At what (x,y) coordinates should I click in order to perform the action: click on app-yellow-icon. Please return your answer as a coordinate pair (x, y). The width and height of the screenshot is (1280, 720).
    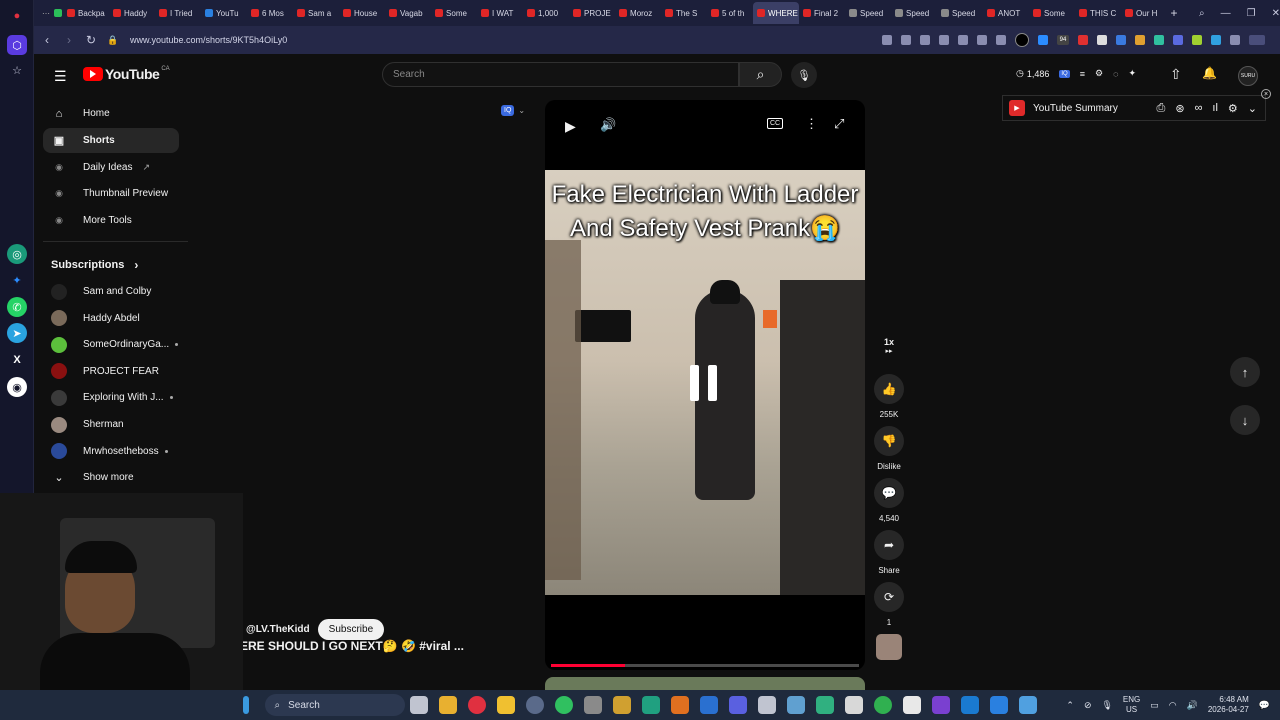
    Looking at the image, I should click on (622, 705).